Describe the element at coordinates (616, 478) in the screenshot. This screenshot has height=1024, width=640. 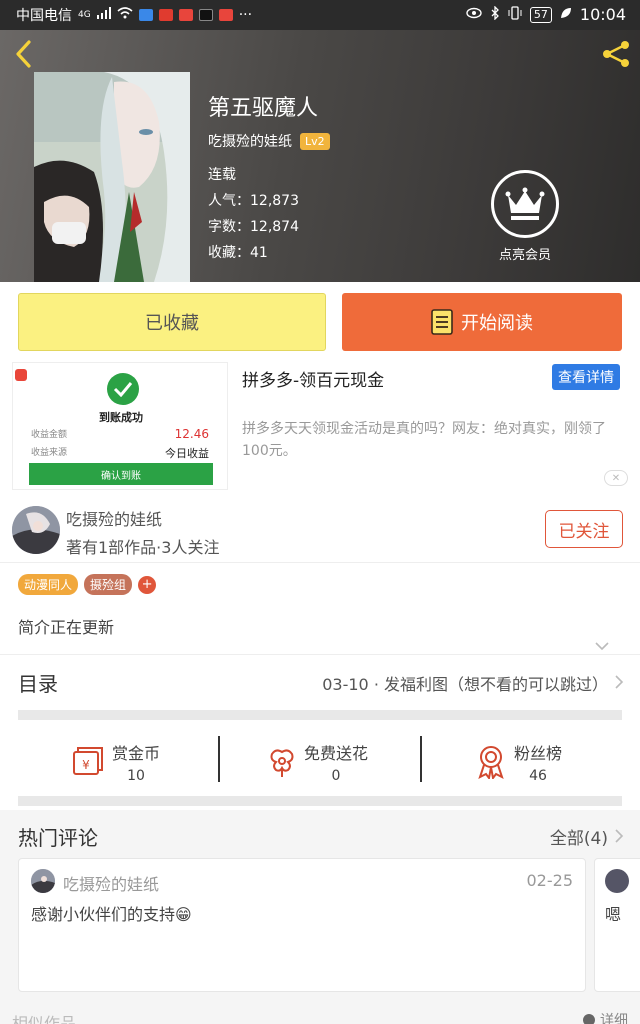
I see `ad-close-button: ✕` at that location.